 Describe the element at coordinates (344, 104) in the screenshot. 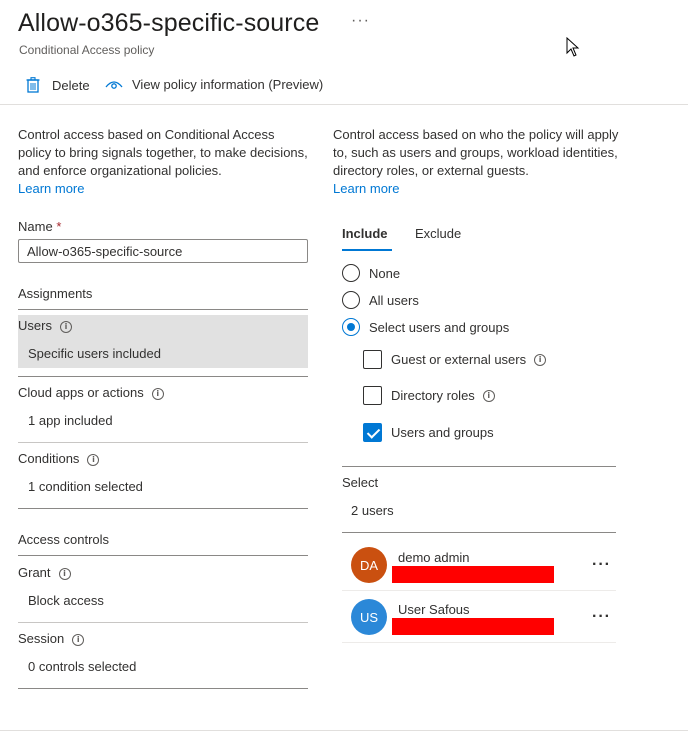

I see `toolbar-divider` at that location.